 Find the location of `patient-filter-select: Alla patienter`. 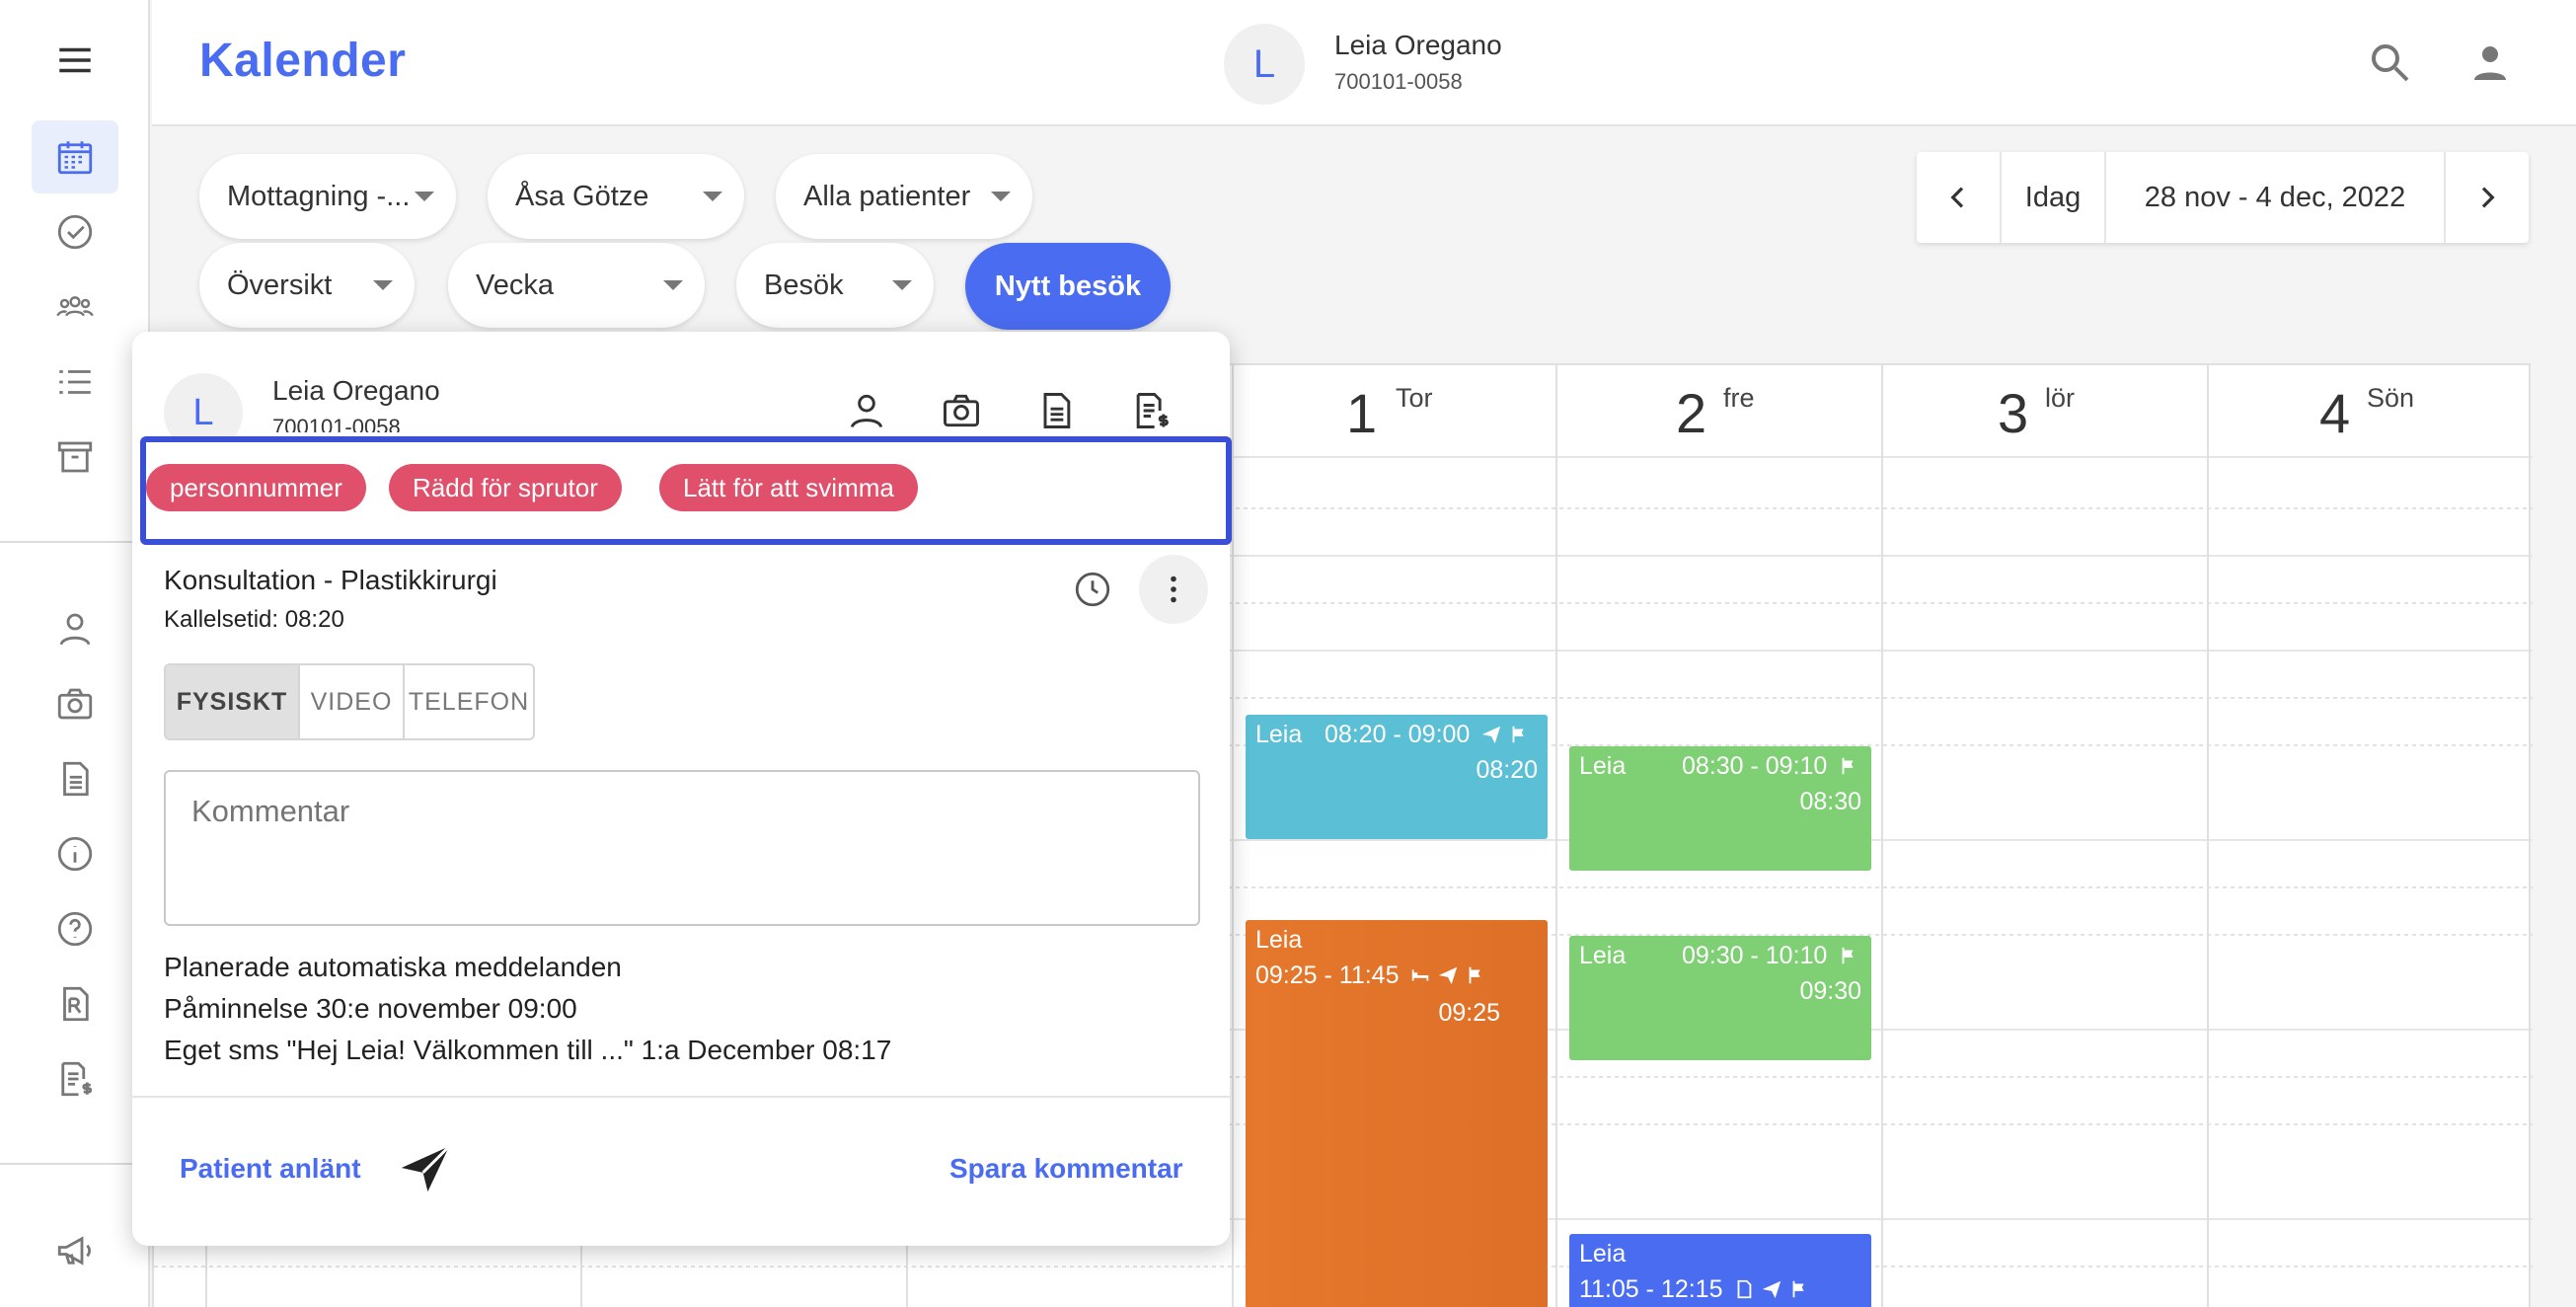

patient-filter-select: Alla patienter is located at coordinates (904, 196).